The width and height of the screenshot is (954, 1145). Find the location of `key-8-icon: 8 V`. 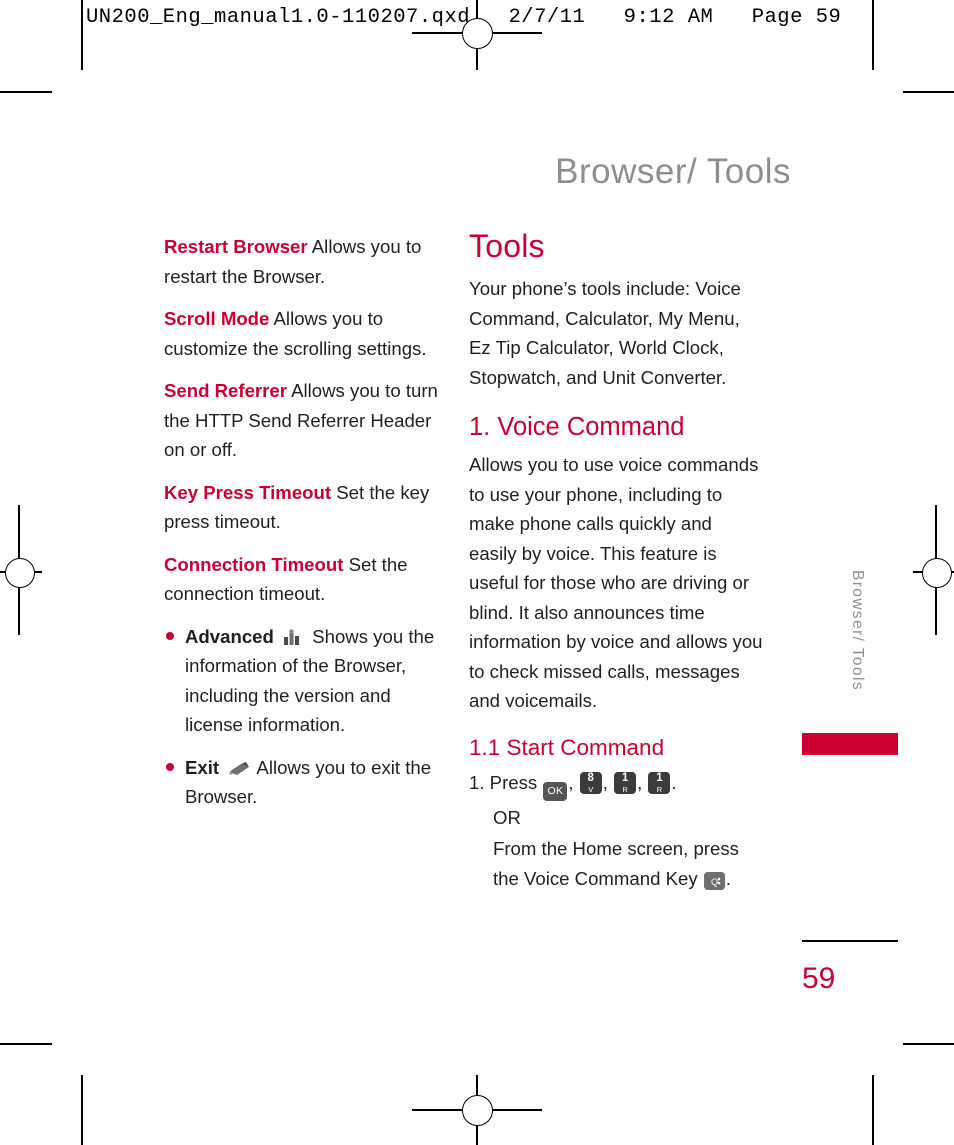

key-8-icon: 8 V is located at coordinates (590, 782).